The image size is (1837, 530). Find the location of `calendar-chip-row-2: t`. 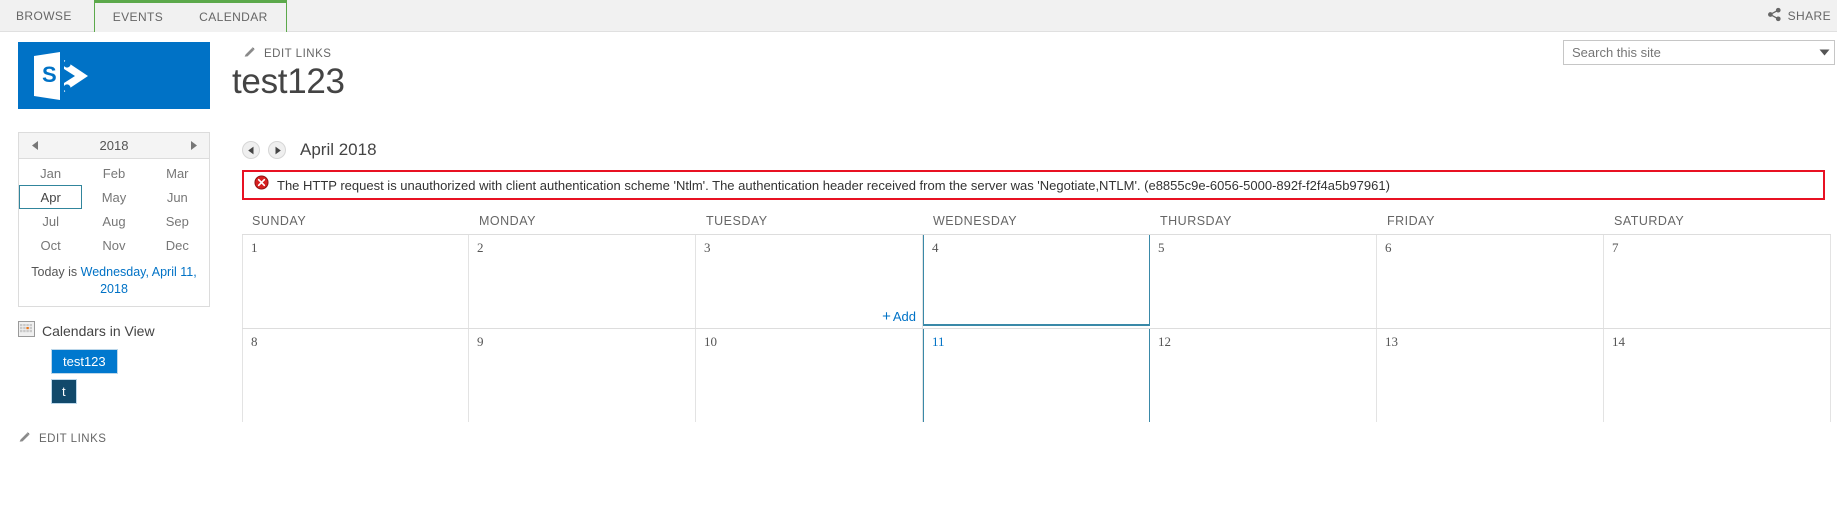

calendar-chip-row-2: t is located at coordinates (141, 394).